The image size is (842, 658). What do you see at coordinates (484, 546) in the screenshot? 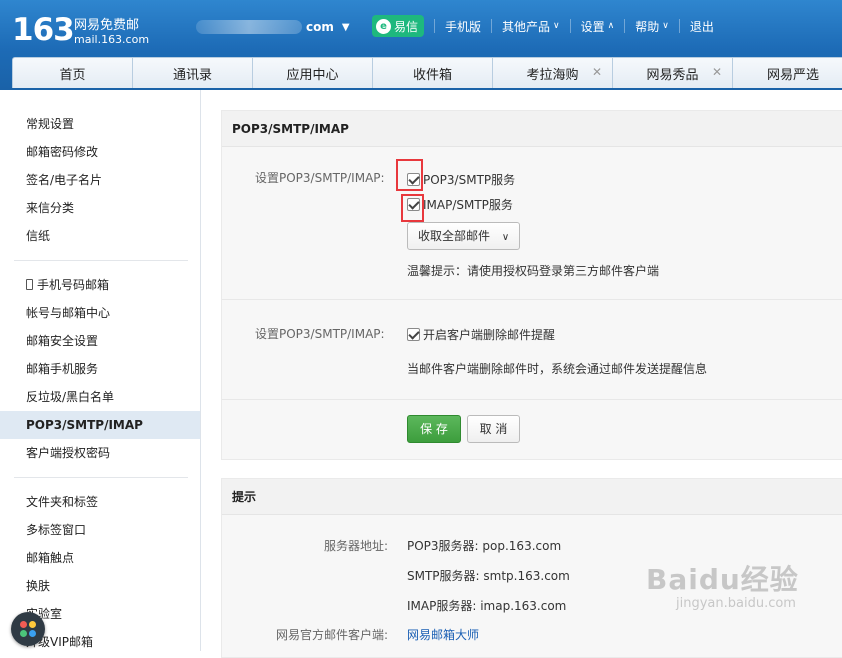
I see `pop3-server: POP3服务器: pop.163.com` at bounding box center [484, 546].